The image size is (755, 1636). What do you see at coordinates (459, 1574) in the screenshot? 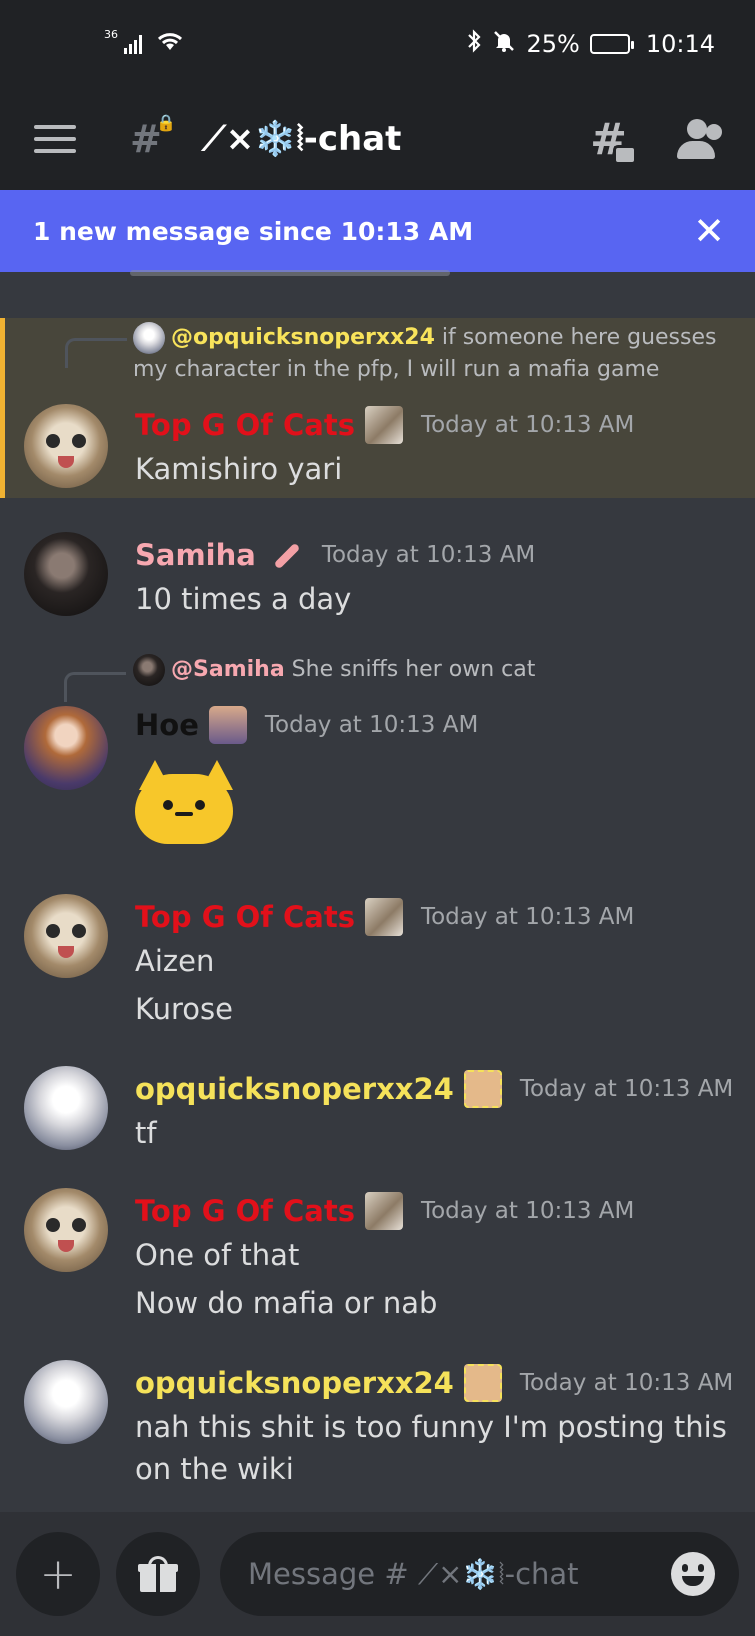
I see `message-input-placeholder: Message # ⟋×❄️⦚-chat` at bounding box center [459, 1574].